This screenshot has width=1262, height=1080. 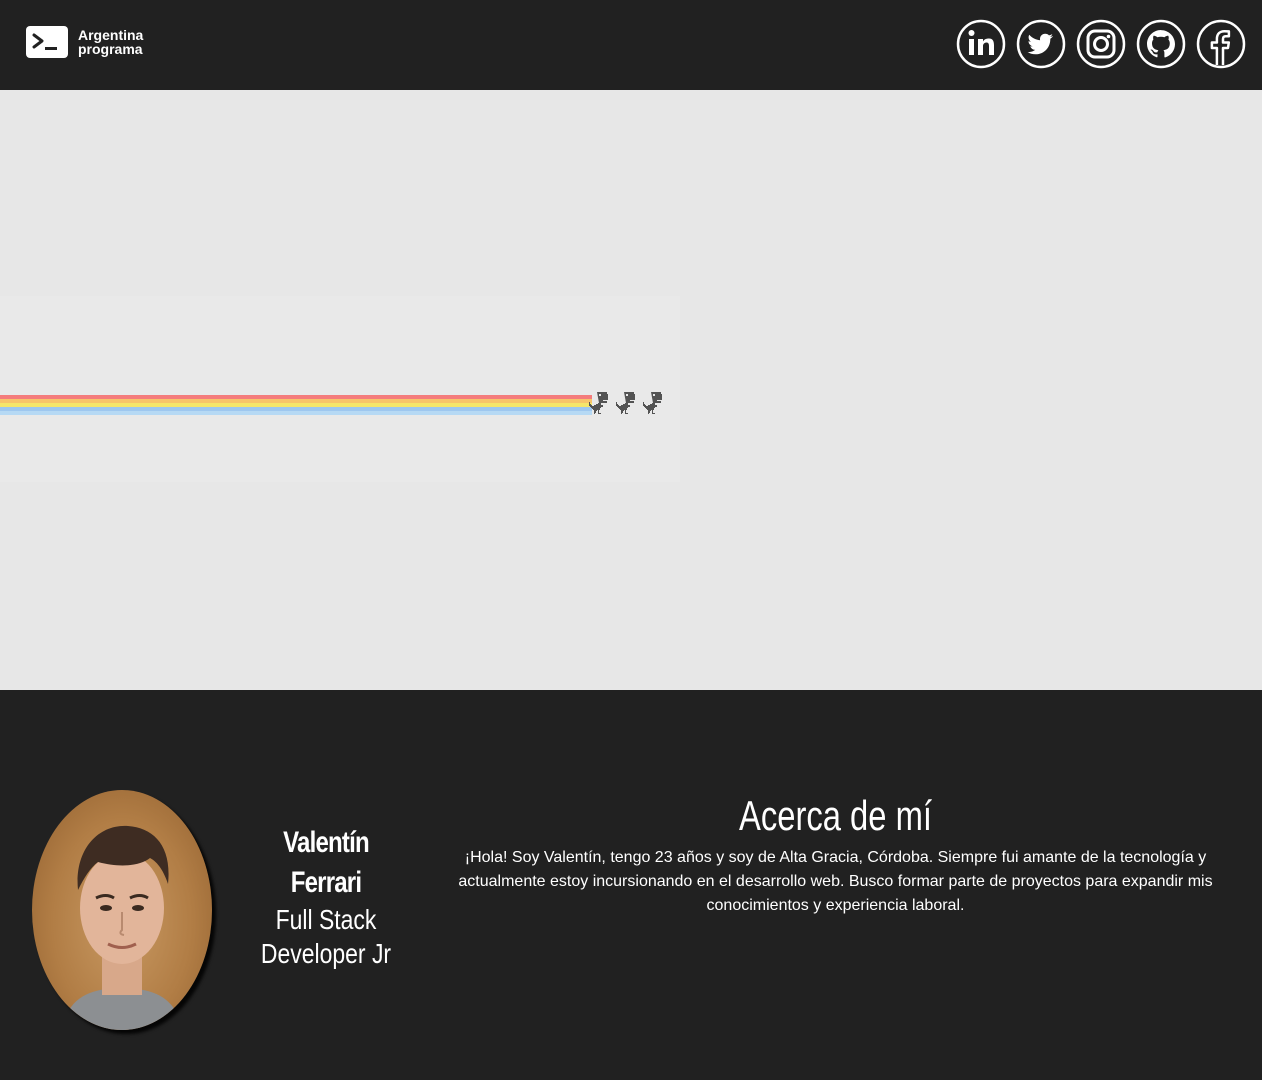 I want to click on facebook-icon, so click(x=1221, y=44).